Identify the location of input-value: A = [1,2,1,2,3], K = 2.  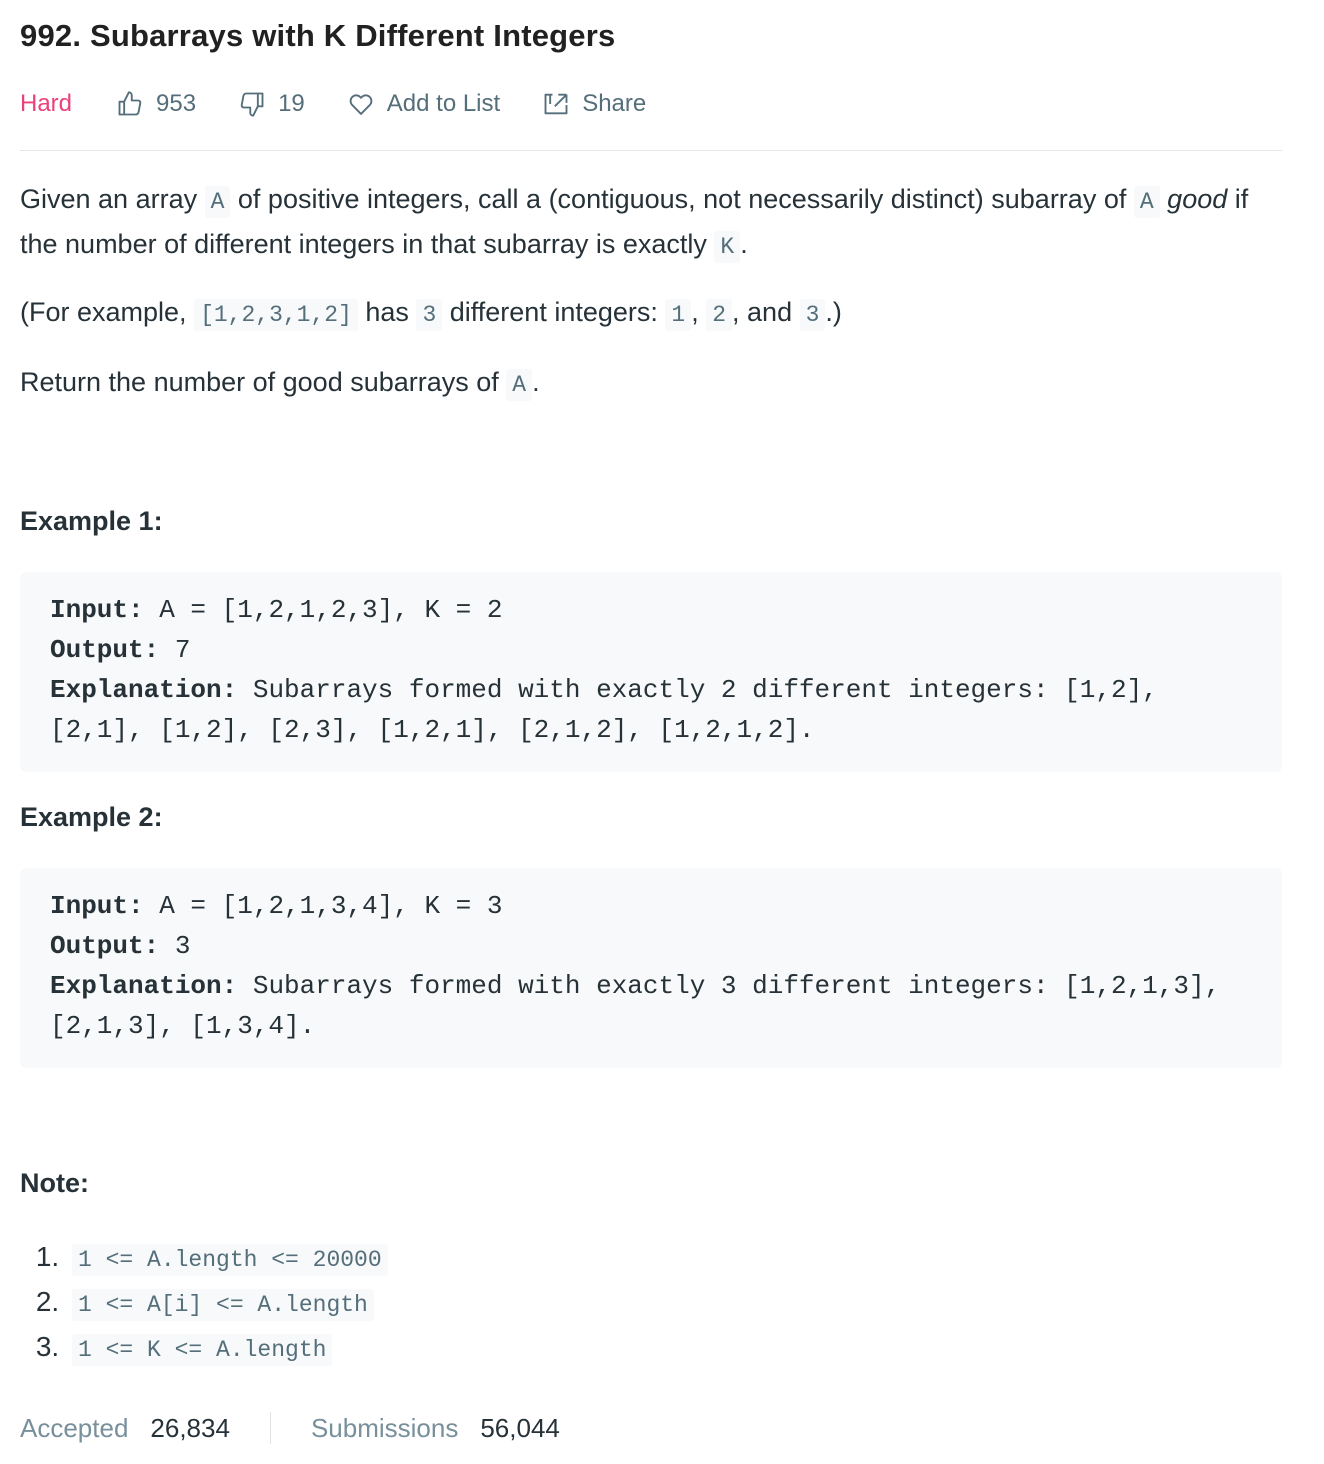
(323, 610).